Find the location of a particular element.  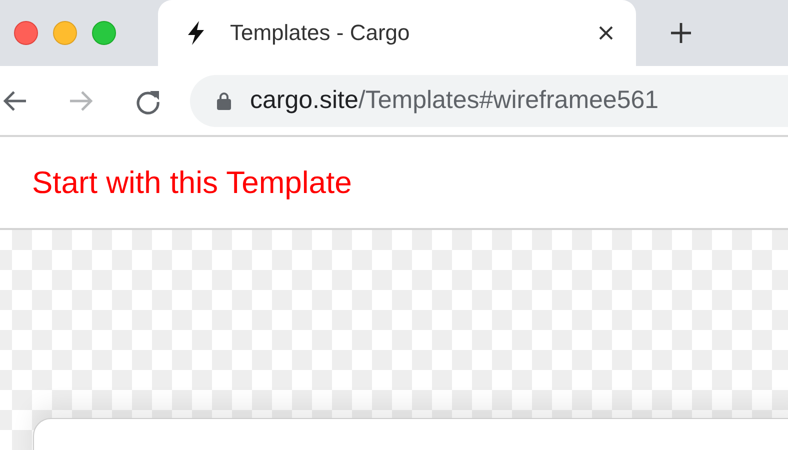

address-bar: cargo.site/Templates#wireframee561 is located at coordinates (489, 100).